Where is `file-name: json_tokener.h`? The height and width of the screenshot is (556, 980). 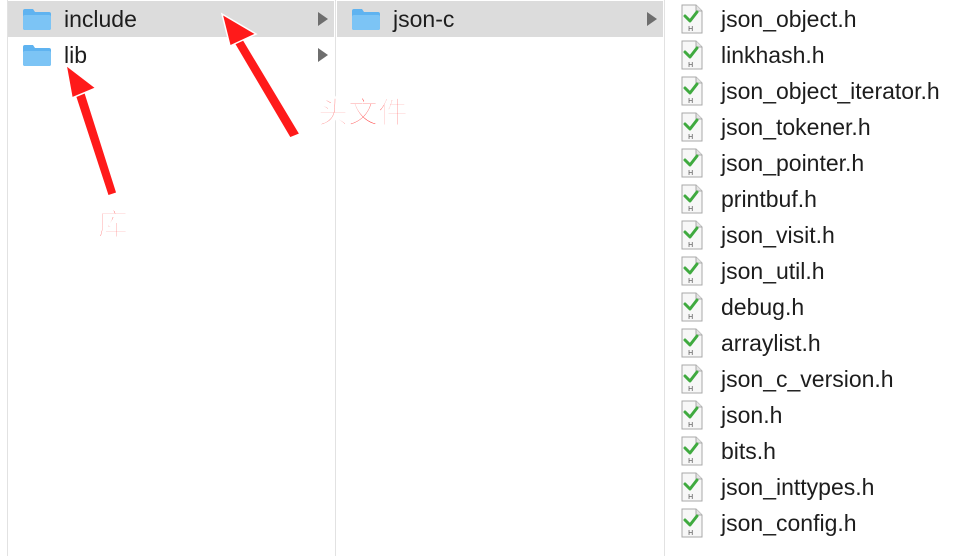 file-name: json_tokener.h is located at coordinates (796, 126).